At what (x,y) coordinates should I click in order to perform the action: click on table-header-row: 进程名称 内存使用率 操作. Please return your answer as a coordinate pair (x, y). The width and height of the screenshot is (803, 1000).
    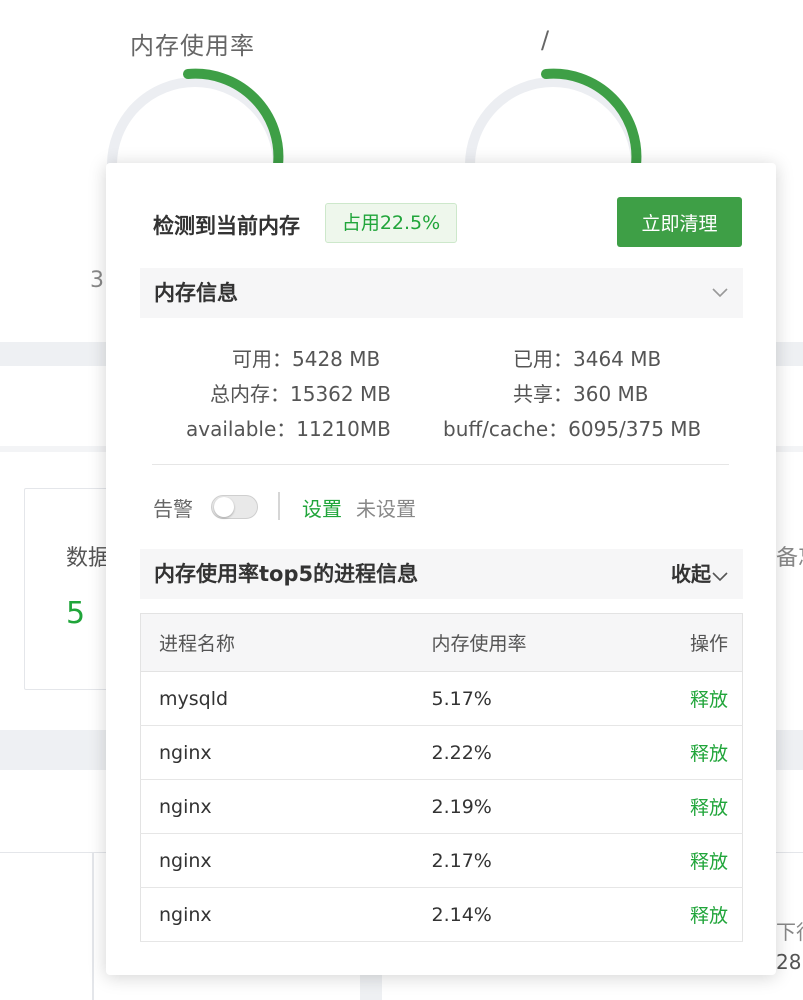
    Looking at the image, I should click on (441, 642).